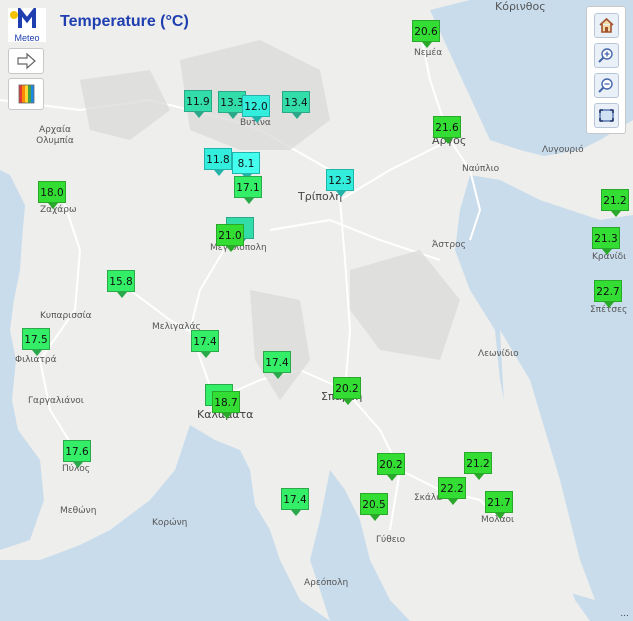 Image resolution: width=633 pixels, height=621 pixels. I want to click on station-marker: 11.9, so click(198, 104).